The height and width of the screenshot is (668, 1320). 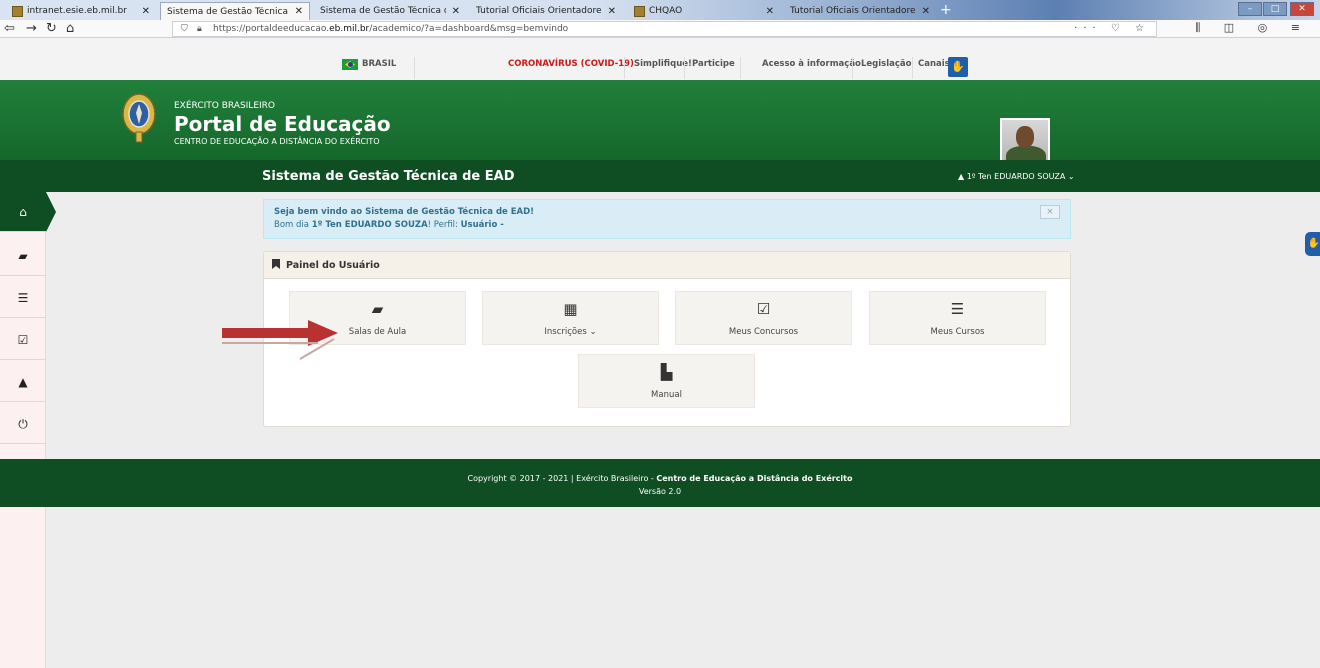 What do you see at coordinates (280, 340) in the screenshot?
I see `annotation-arrow-icon` at bounding box center [280, 340].